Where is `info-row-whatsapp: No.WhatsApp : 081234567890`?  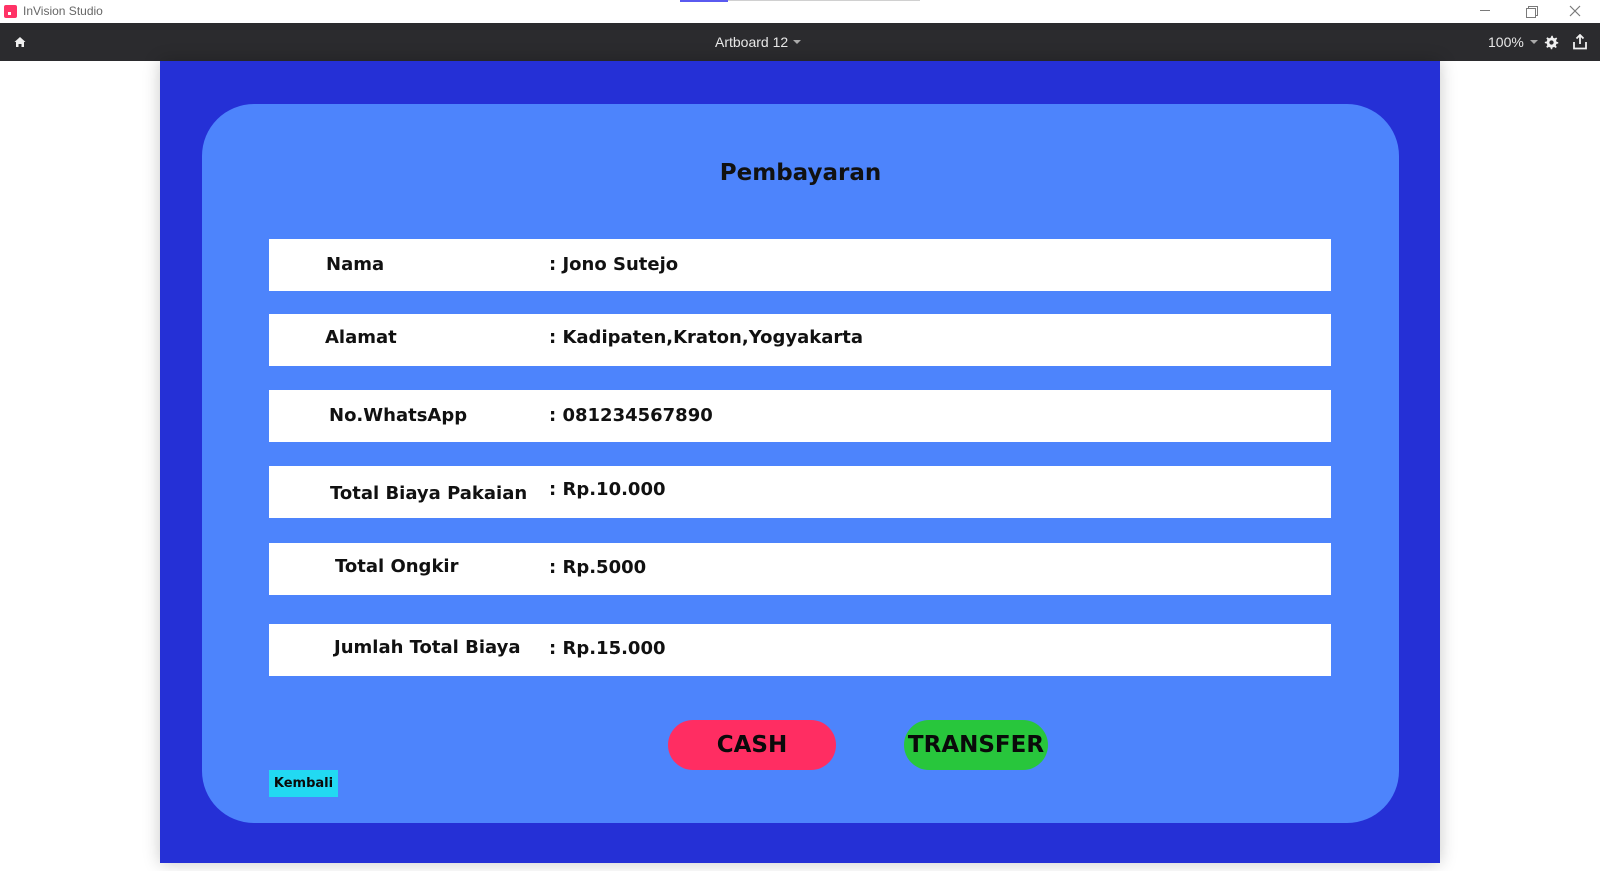 info-row-whatsapp: No.WhatsApp : 081234567890 is located at coordinates (800, 416).